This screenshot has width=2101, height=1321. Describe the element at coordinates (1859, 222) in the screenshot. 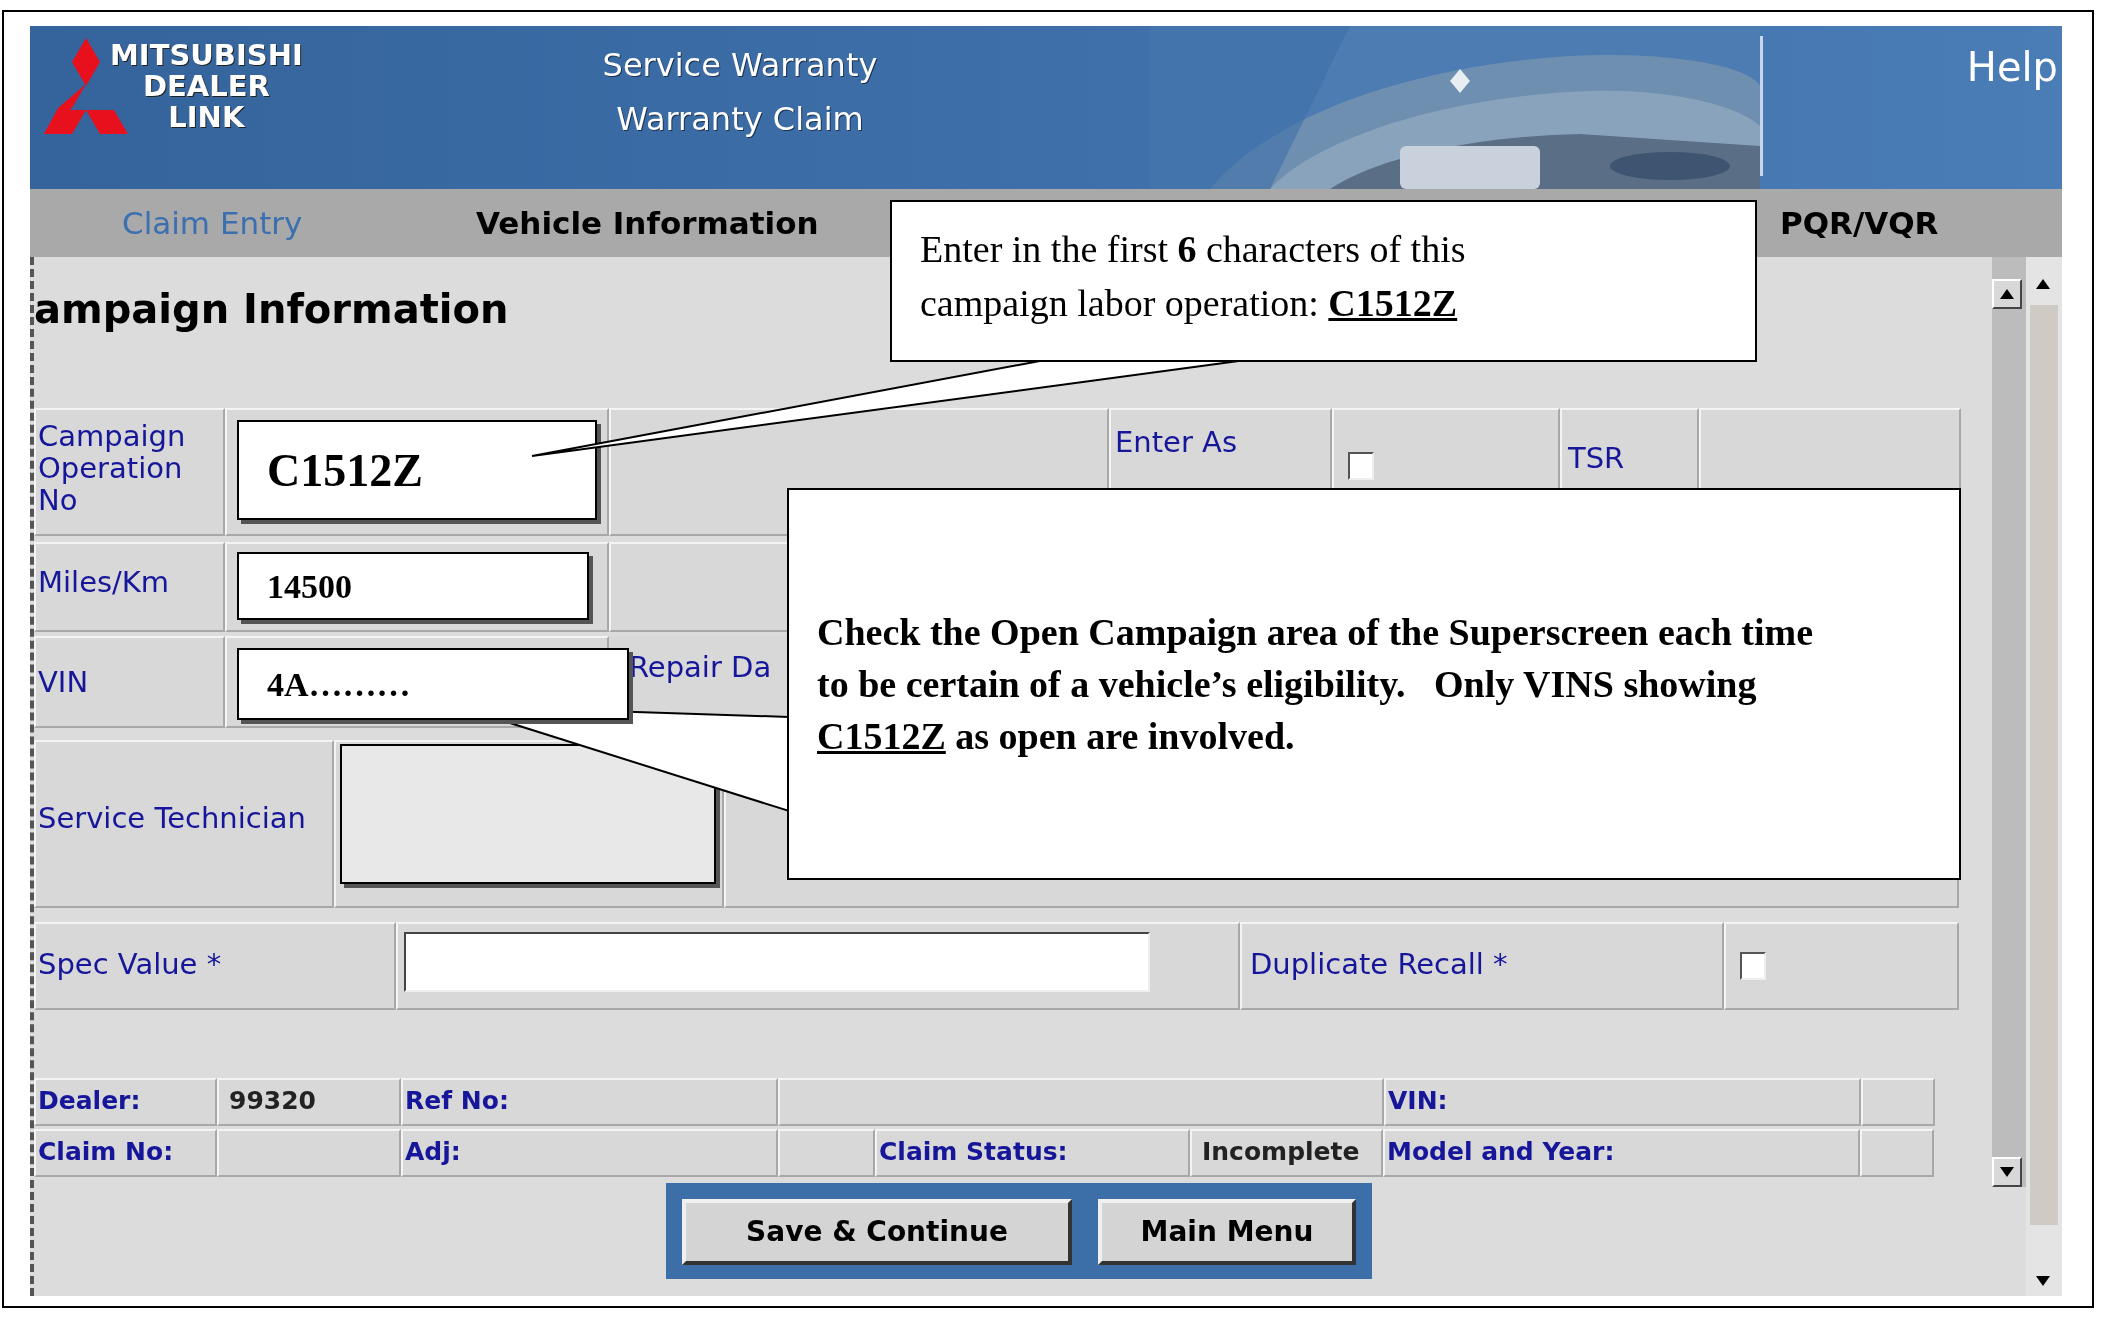

I see `tab: PQR/VQR` at that location.